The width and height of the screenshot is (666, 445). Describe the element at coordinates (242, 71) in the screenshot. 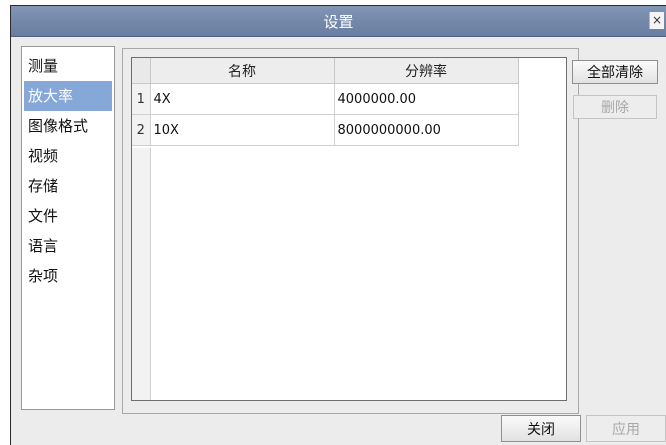

I see `column-header-name: 名称` at that location.